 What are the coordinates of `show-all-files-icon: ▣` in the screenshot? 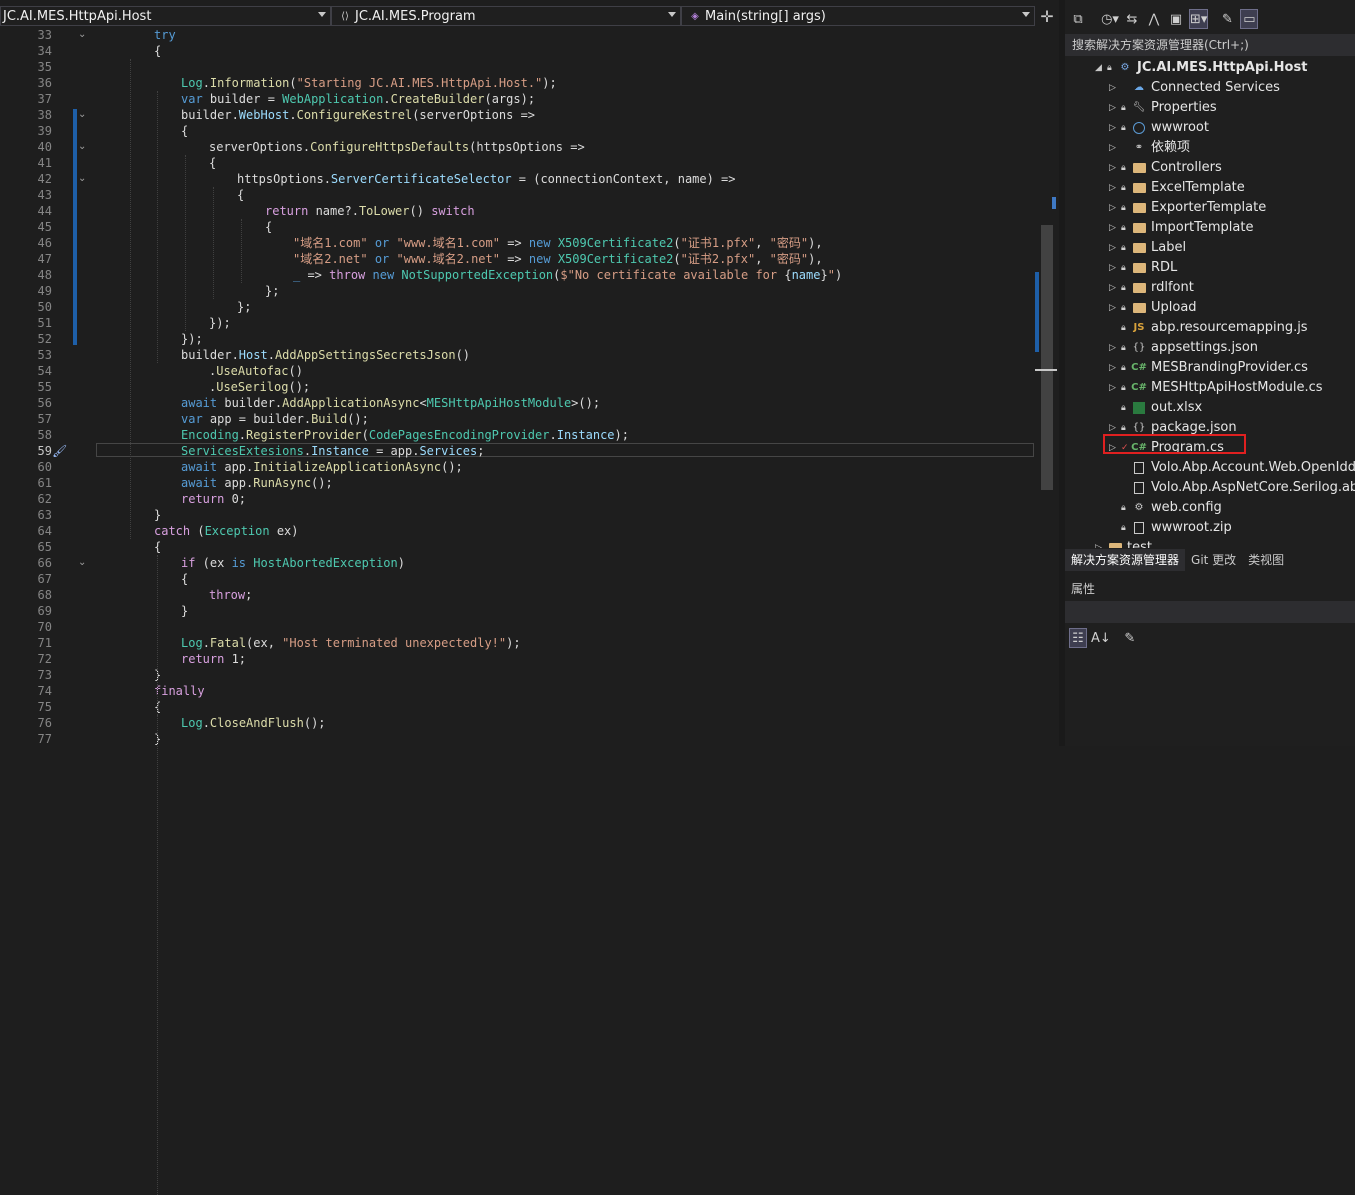 It's located at (1176, 19).